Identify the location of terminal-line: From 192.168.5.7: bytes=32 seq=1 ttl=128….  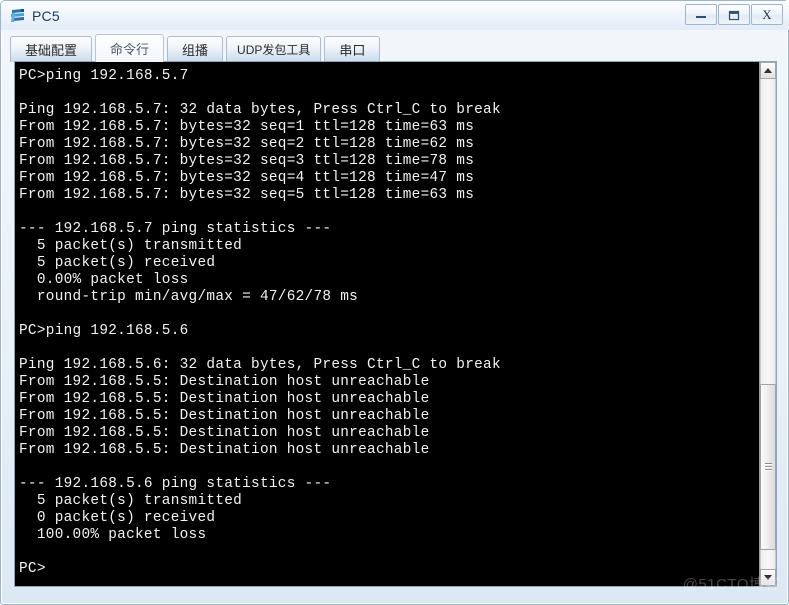
(247, 127).